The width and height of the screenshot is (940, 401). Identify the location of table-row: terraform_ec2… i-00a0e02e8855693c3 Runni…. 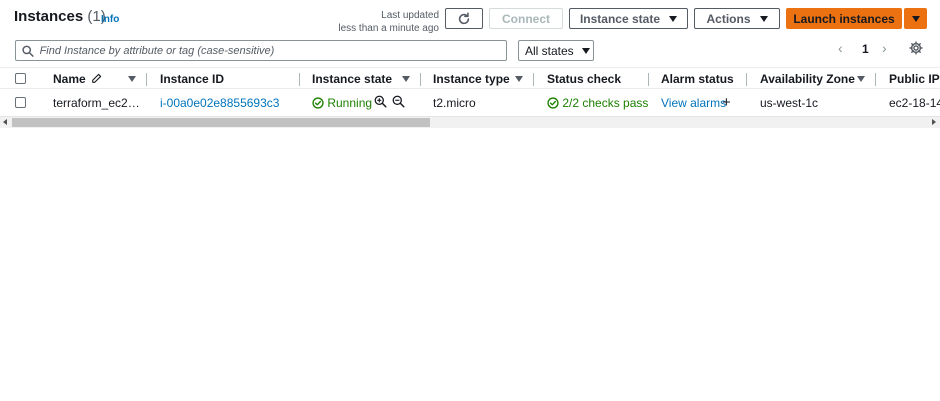
(470, 103).